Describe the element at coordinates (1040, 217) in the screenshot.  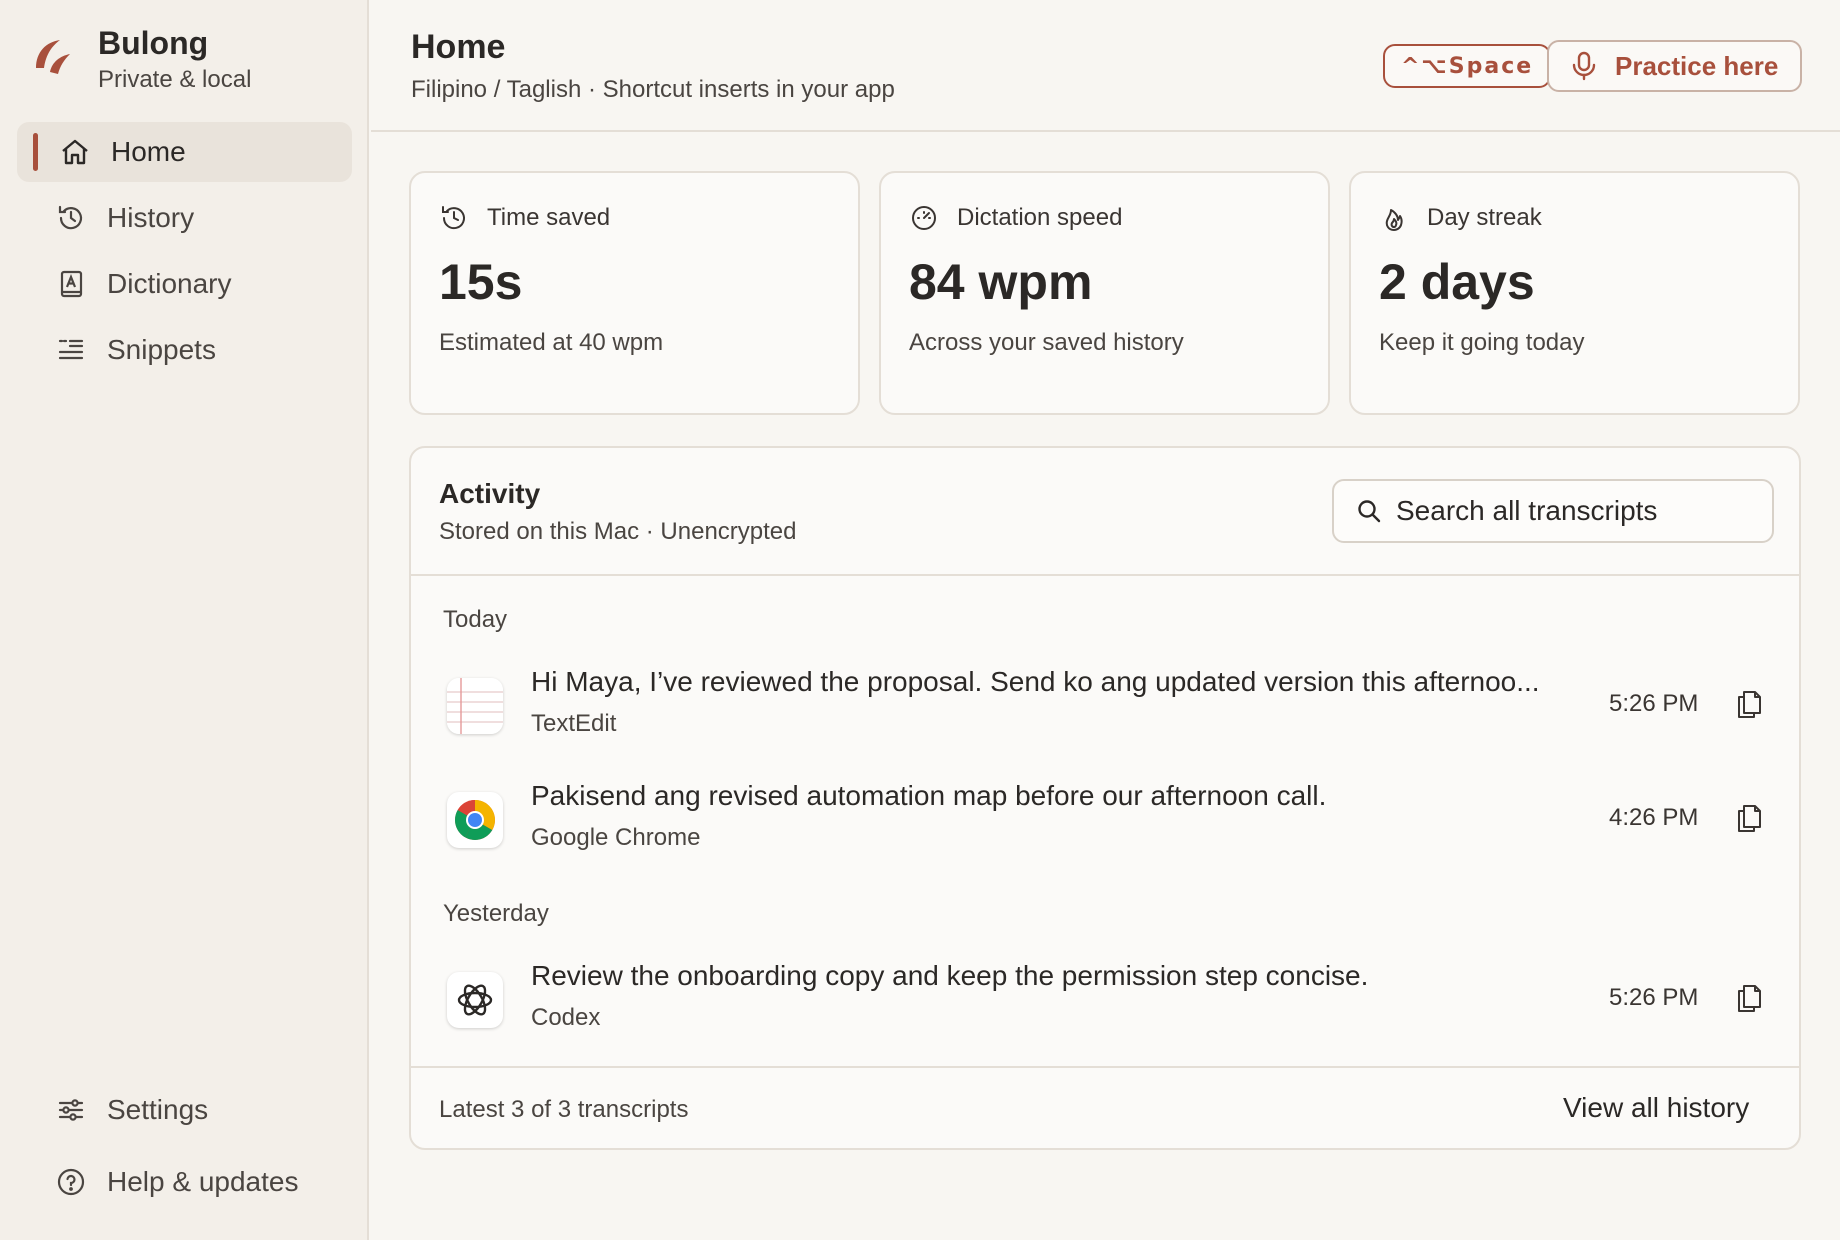
I see `stat-label: Dictation speed` at that location.